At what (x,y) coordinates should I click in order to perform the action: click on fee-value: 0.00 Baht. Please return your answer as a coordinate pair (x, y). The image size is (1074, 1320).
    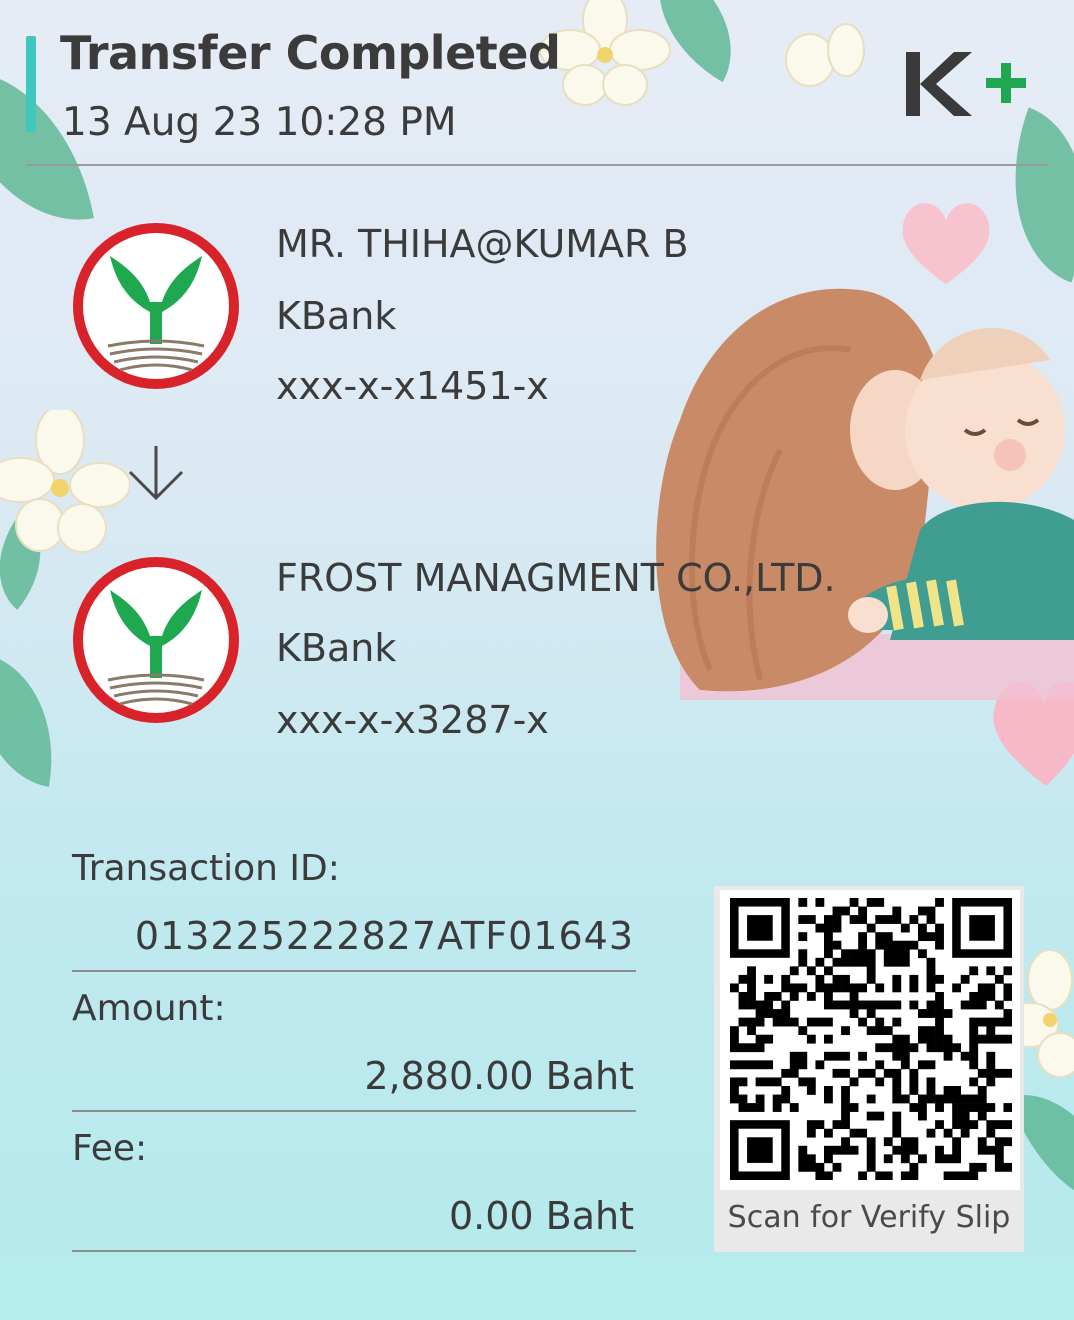
    Looking at the image, I should click on (541, 1216).